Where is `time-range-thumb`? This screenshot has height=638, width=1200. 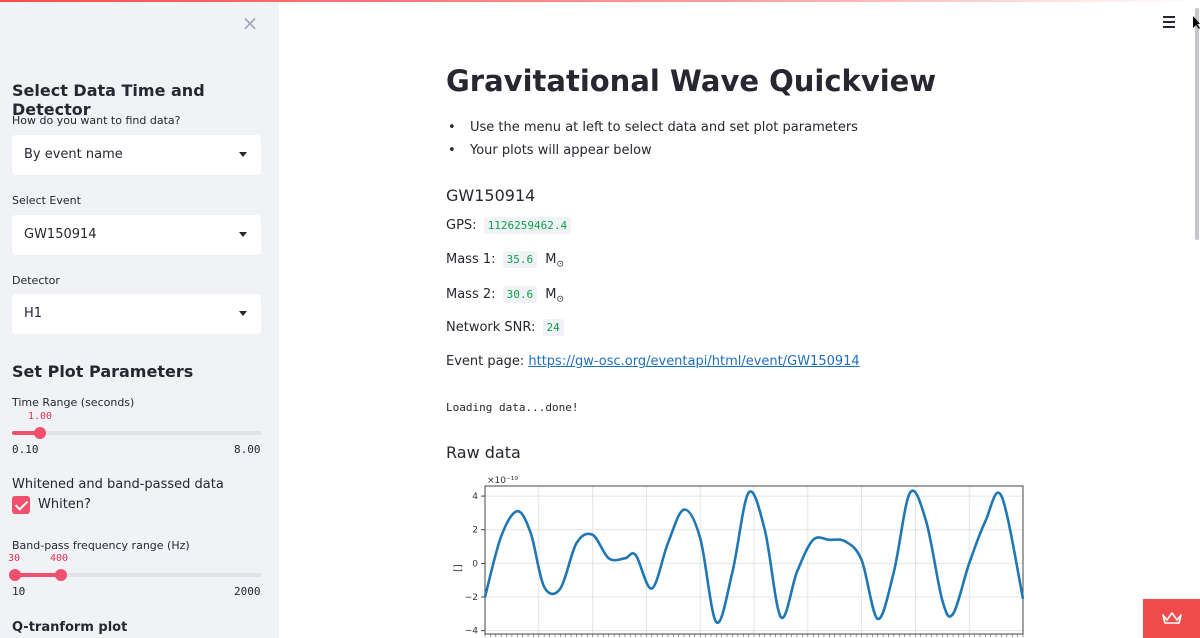 time-range-thumb is located at coordinates (40, 433).